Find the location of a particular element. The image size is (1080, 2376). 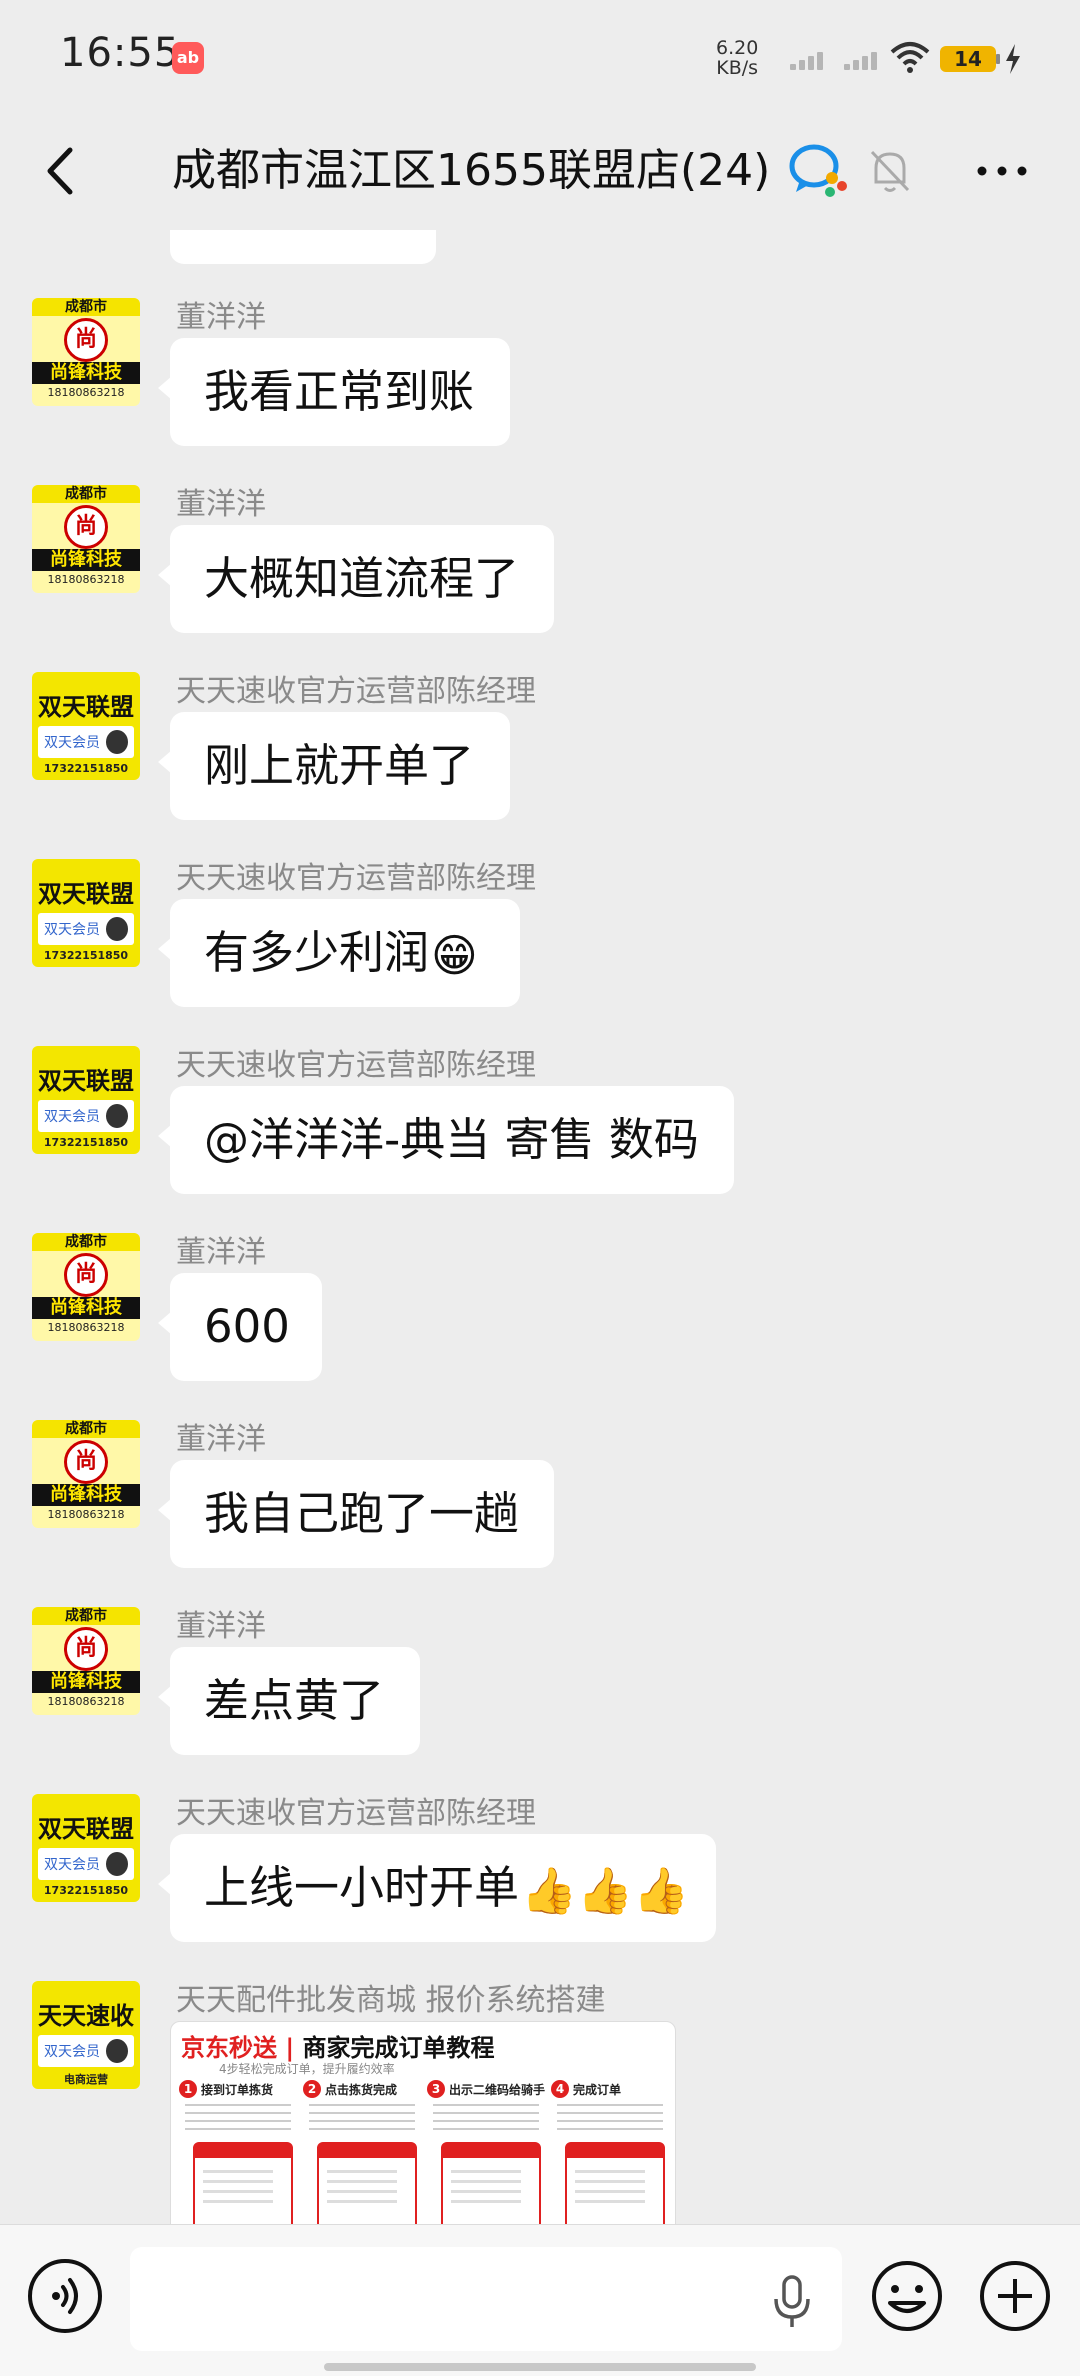

message-text: 上线一小时开单 is located at coordinates (362, 1887).